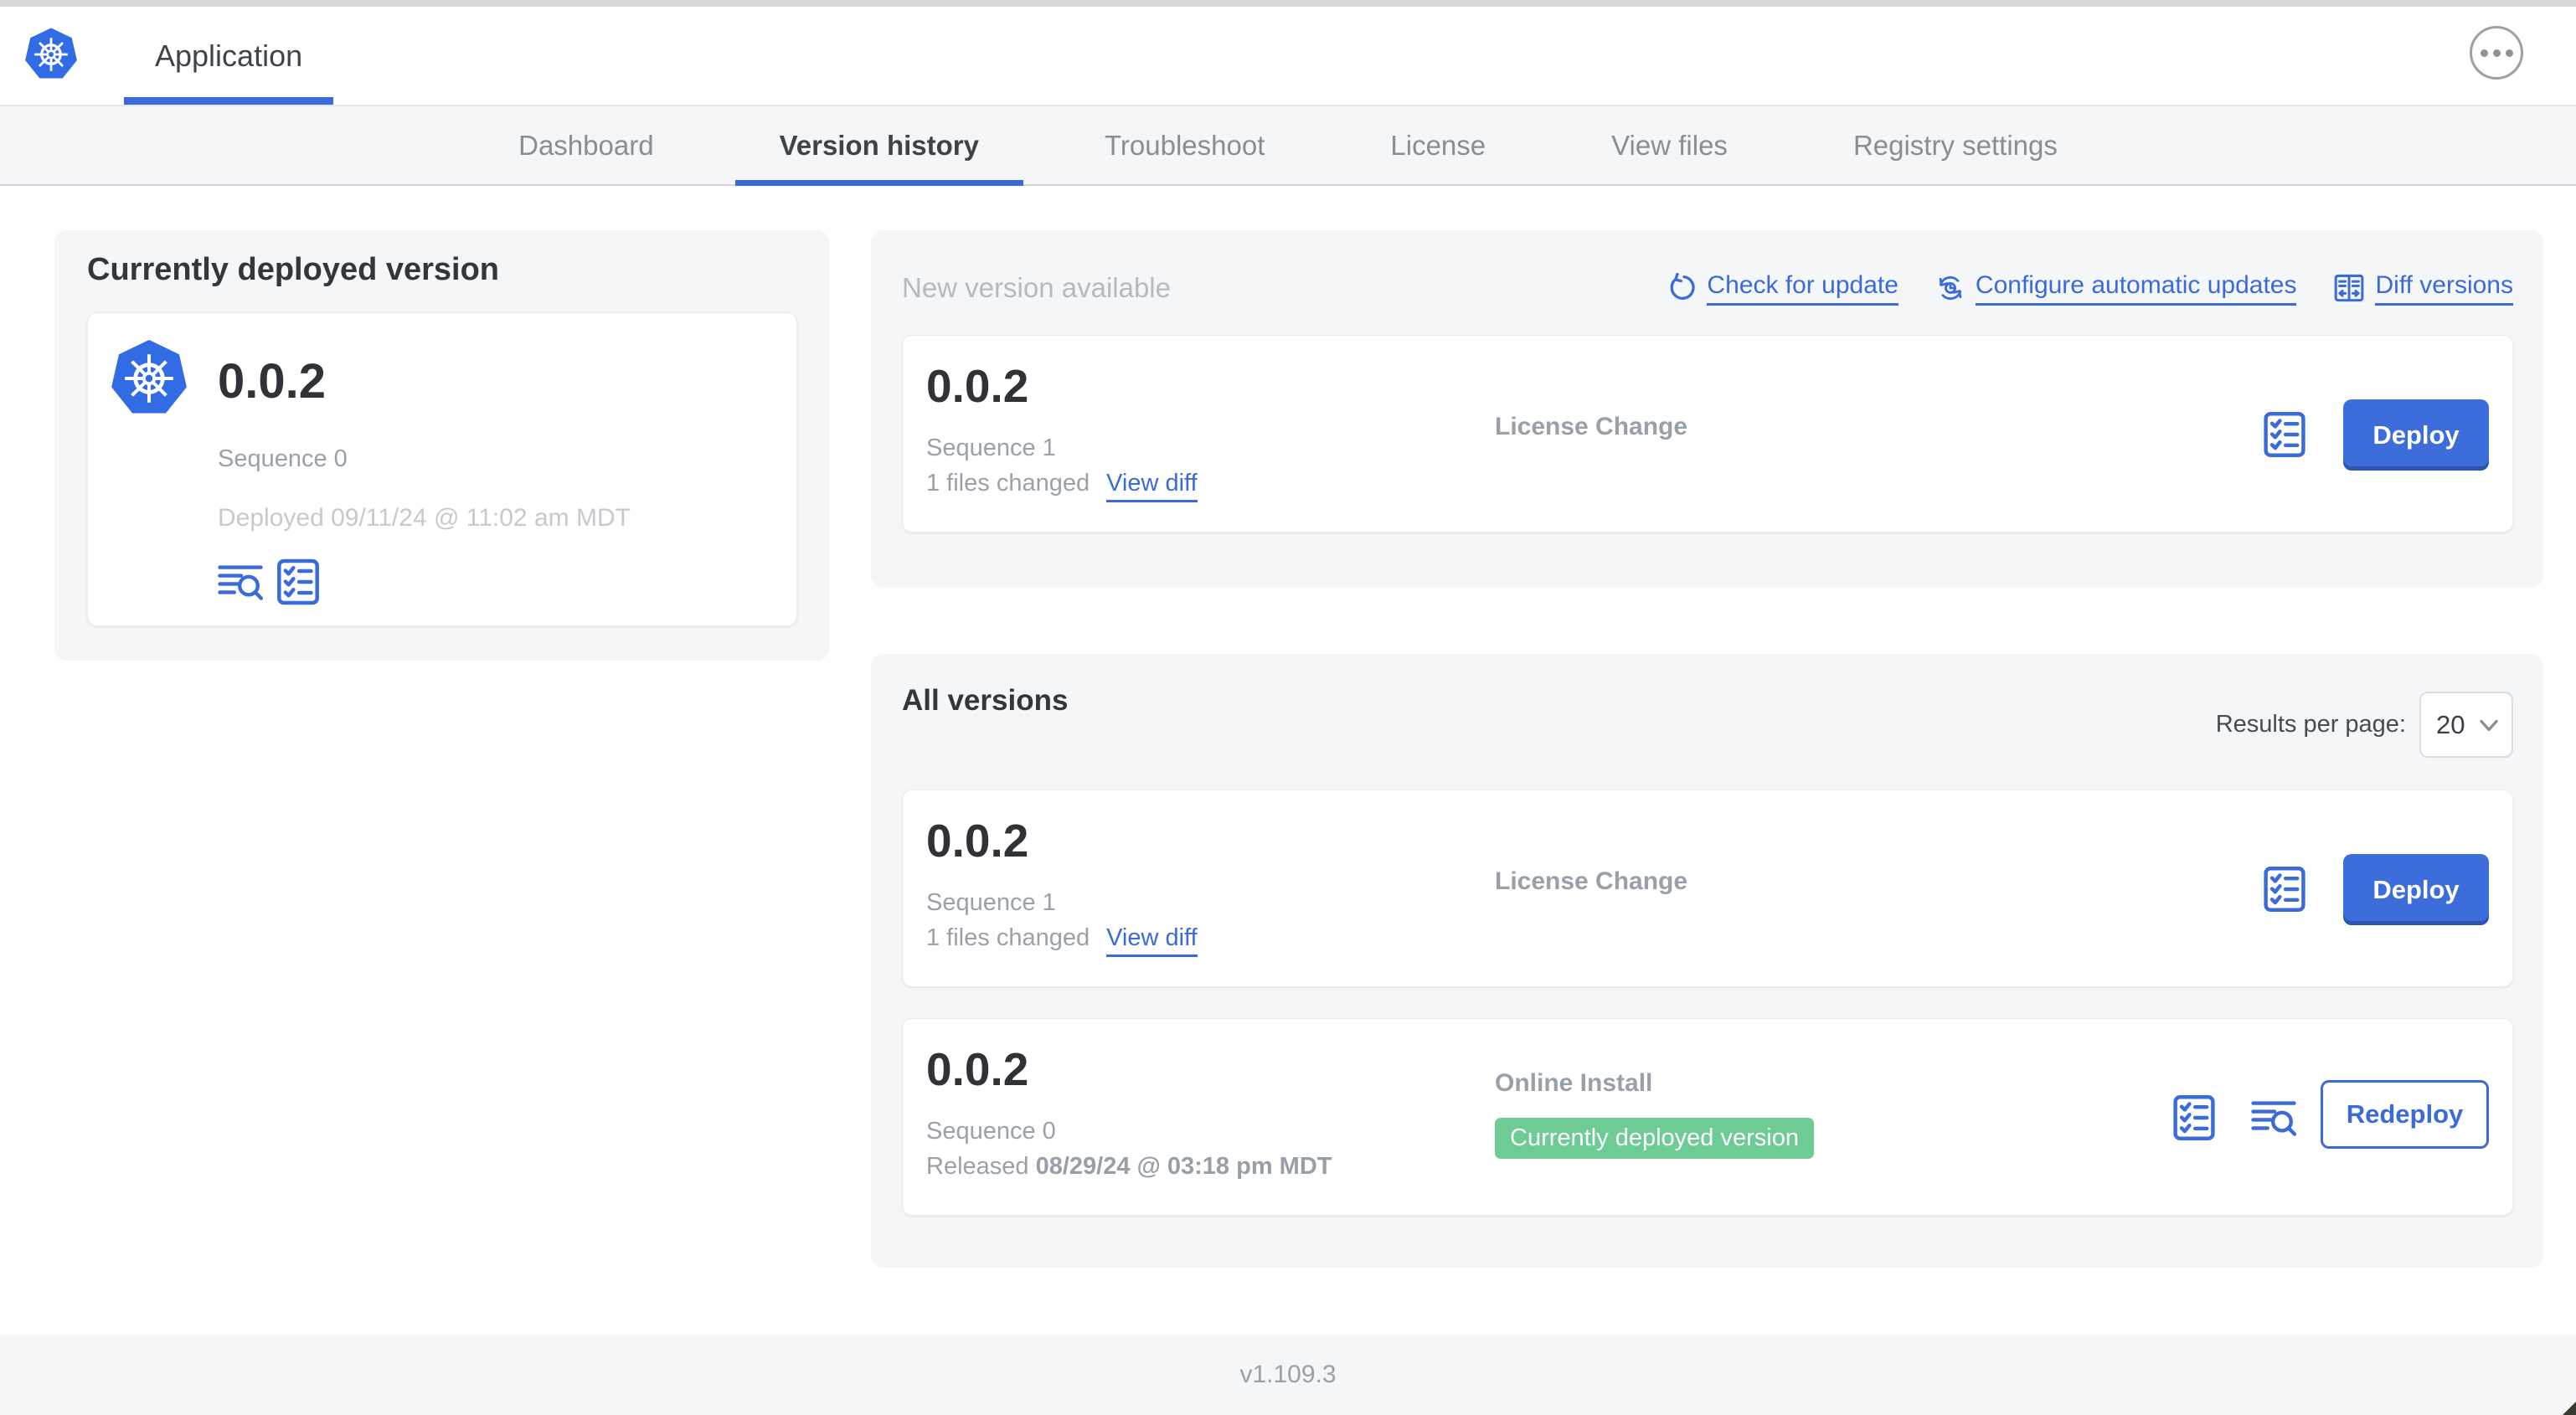 This screenshot has width=2576, height=1415. What do you see at coordinates (1036, 287) in the screenshot?
I see `new-version-title: New version available` at bounding box center [1036, 287].